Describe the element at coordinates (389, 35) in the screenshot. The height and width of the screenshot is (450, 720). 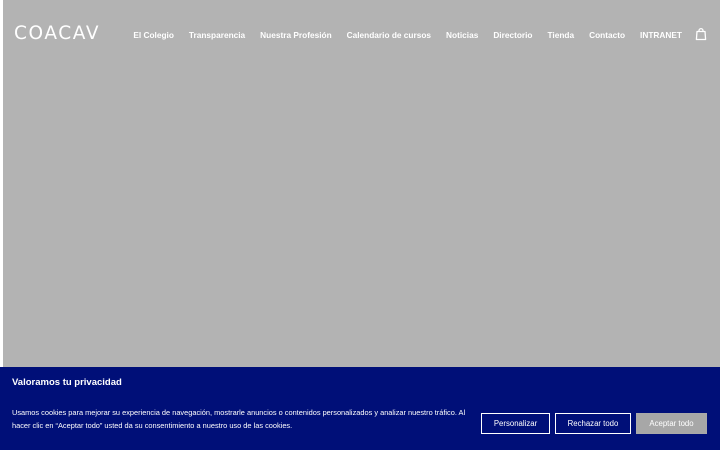
I see `nav-item-calendario-de-cursos: Calendario de cursos` at that location.